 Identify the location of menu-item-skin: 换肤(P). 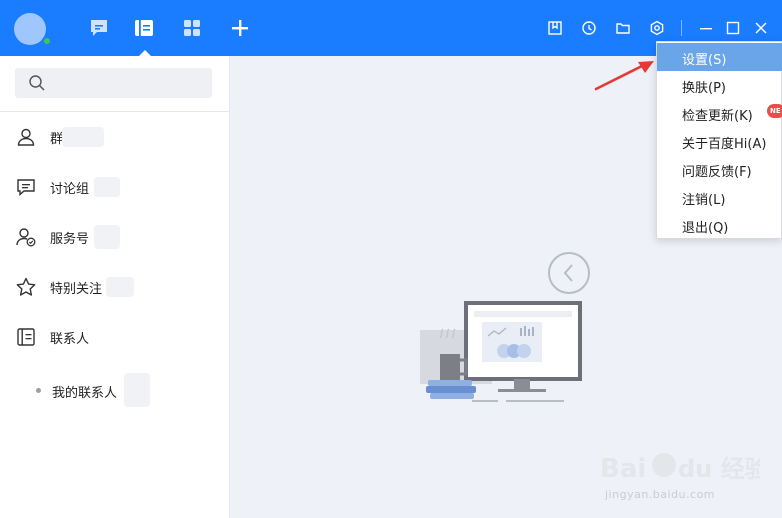
(719, 85).